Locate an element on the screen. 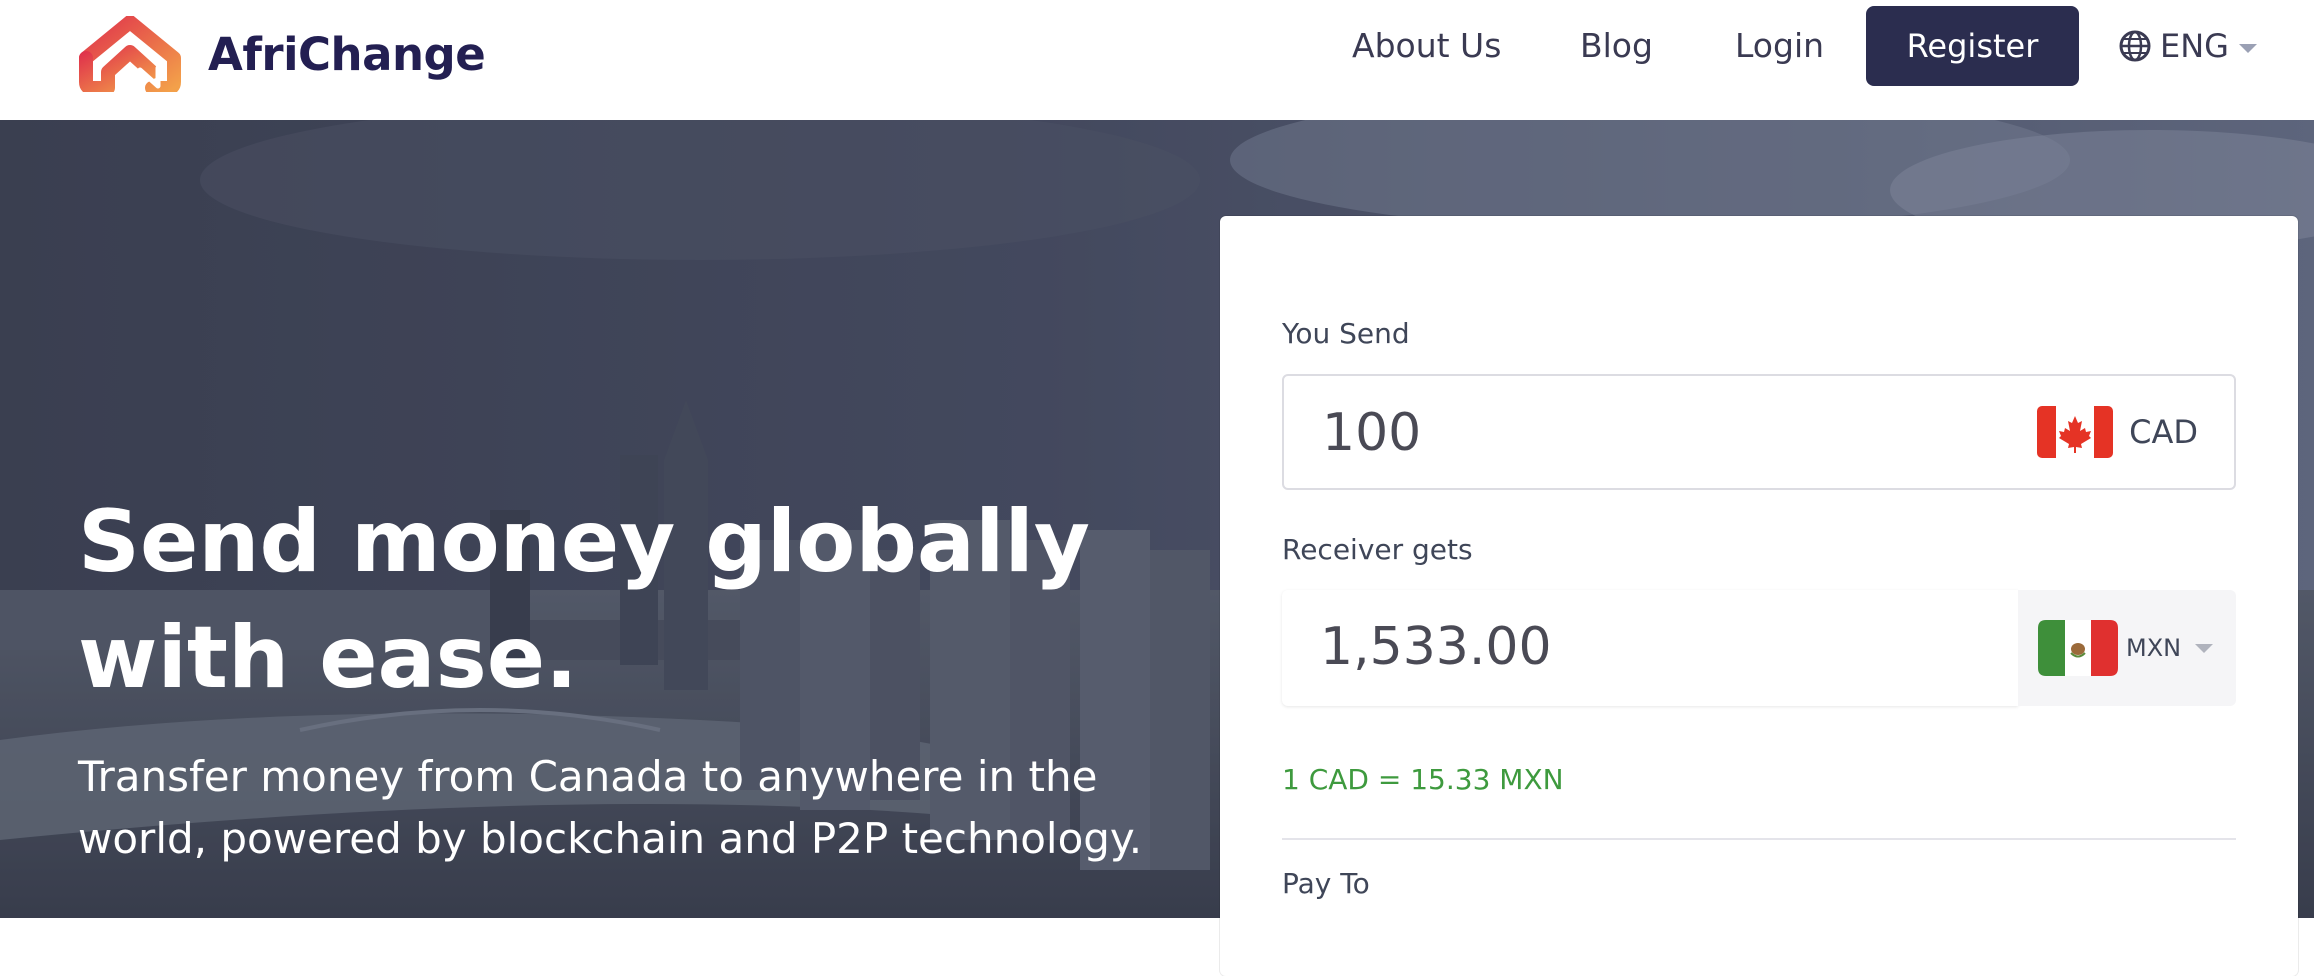 The width and height of the screenshot is (2314, 976). you-send-label: You Send is located at coordinates (1346, 333).